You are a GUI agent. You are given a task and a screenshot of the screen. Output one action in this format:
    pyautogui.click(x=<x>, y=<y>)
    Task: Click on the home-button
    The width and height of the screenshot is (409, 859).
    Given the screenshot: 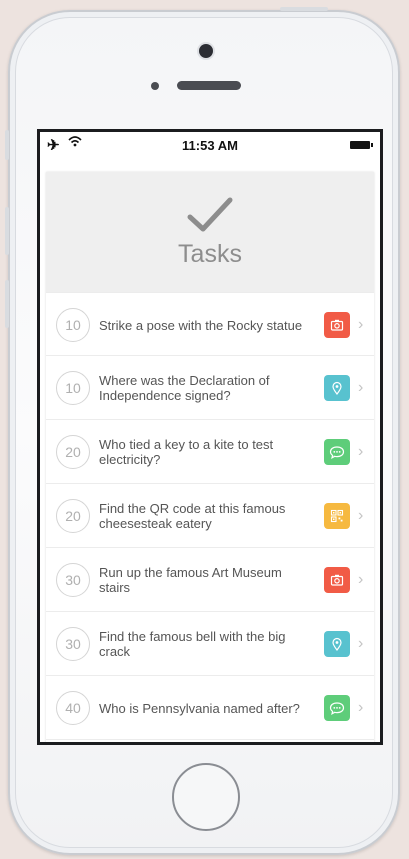 What is the action you would take?
    pyautogui.click(x=206, y=797)
    